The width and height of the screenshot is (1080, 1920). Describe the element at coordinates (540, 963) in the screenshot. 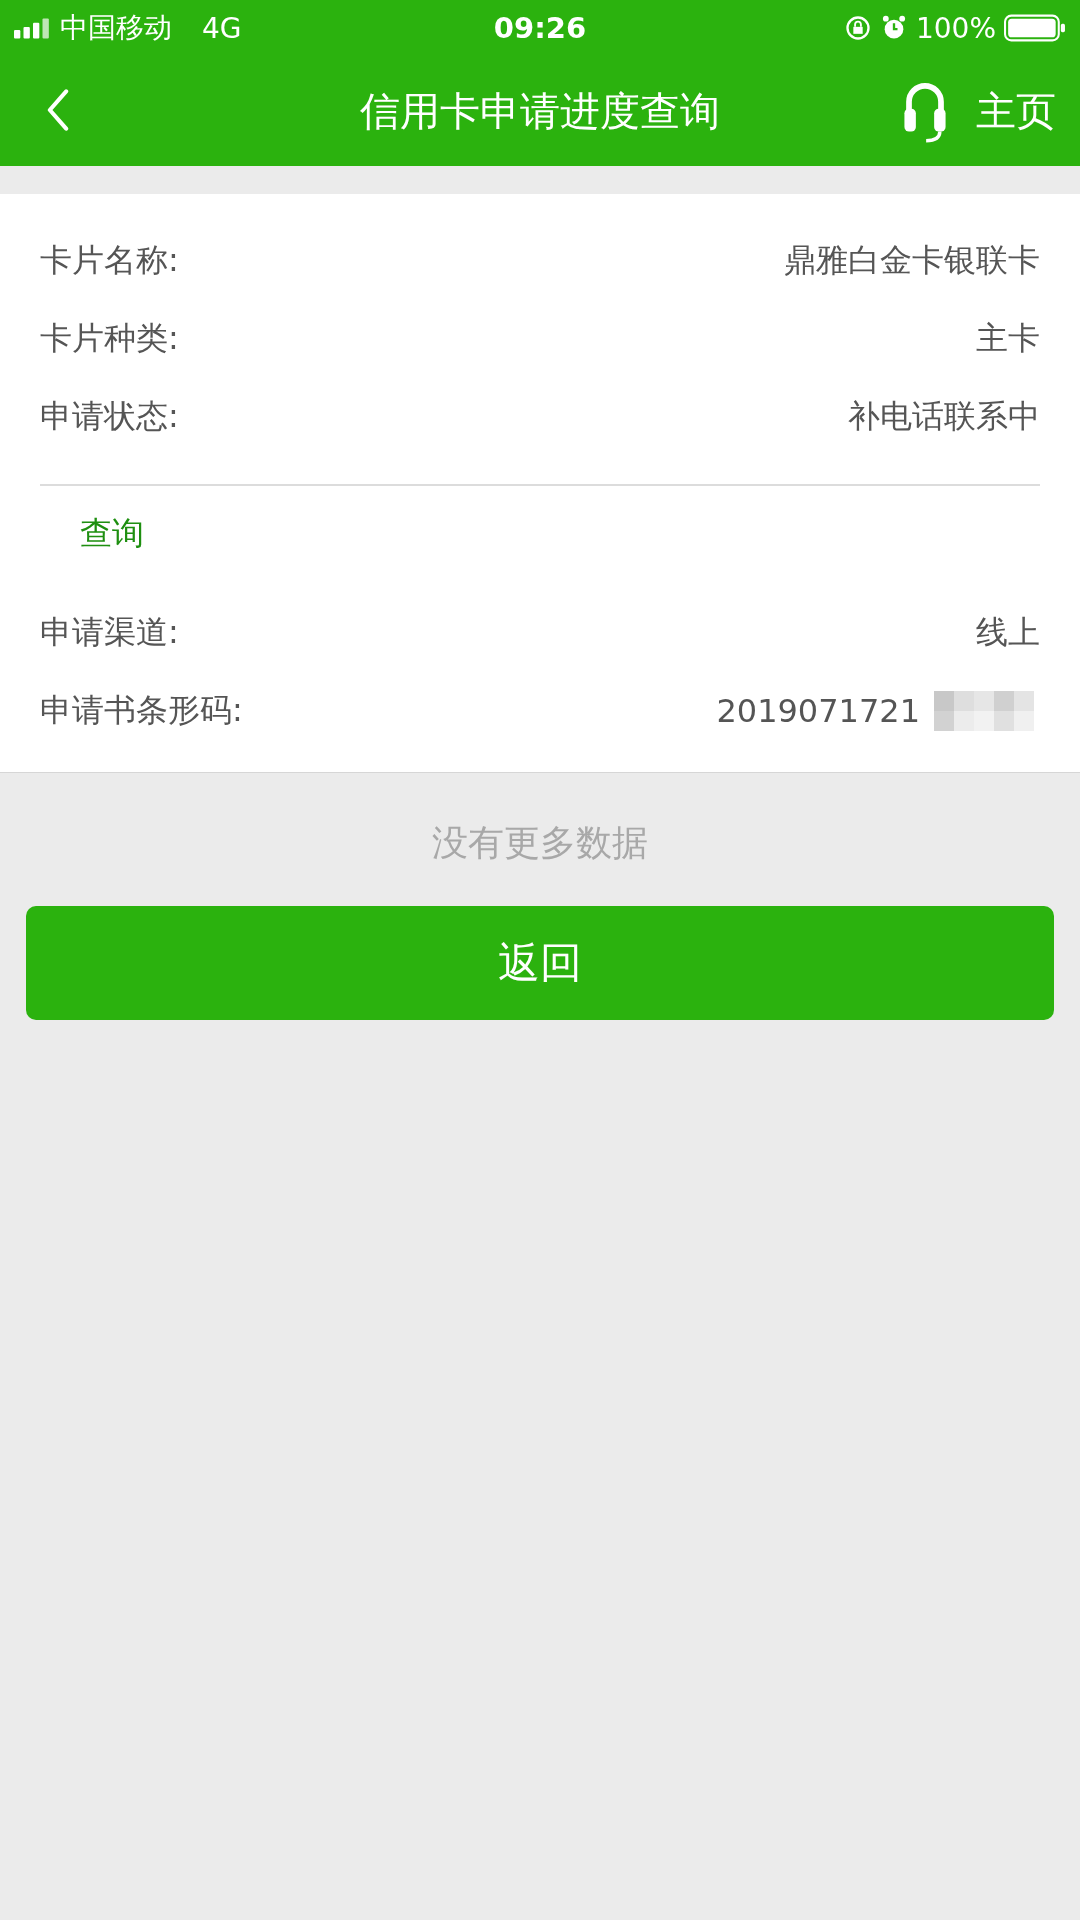

I see `back-button: 返回` at that location.